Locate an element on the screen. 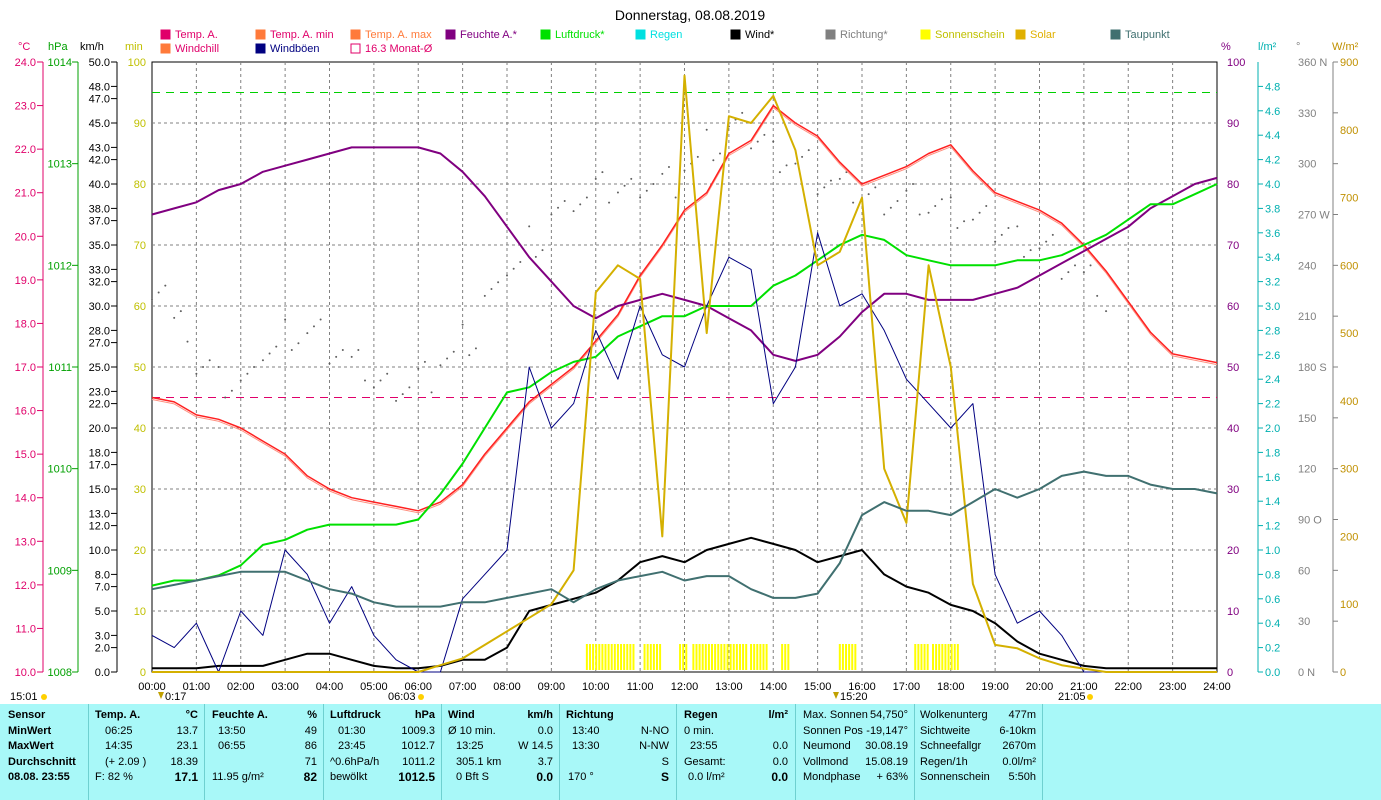  humidity-absolute: 11.95 g/m² is located at coordinates (238, 777).